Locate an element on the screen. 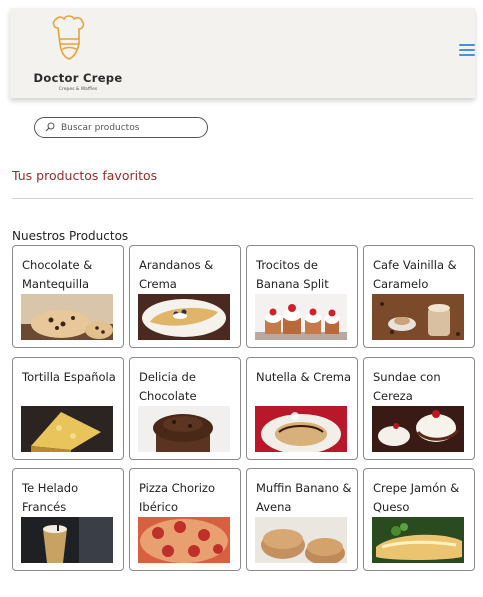  product-card: Delicia de Chocolate is located at coordinates (185, 408).